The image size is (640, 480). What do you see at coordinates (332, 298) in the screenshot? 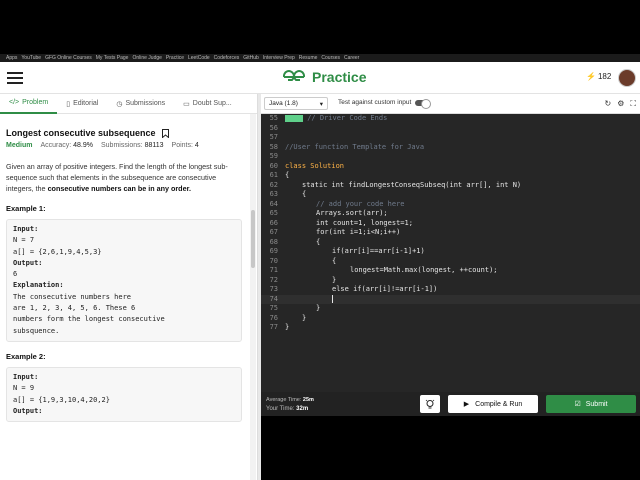
I see `text-caret` at bounding box center [332, 298].